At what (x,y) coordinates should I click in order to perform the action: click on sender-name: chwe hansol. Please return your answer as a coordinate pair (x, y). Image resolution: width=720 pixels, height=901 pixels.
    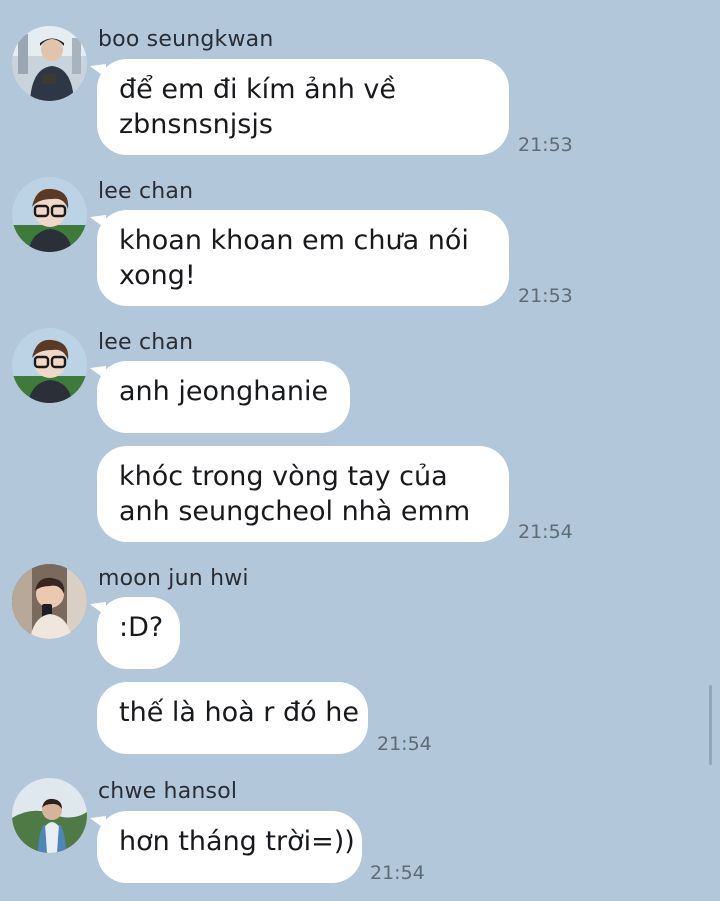
    Looking at the image, I should click on (168, 791).